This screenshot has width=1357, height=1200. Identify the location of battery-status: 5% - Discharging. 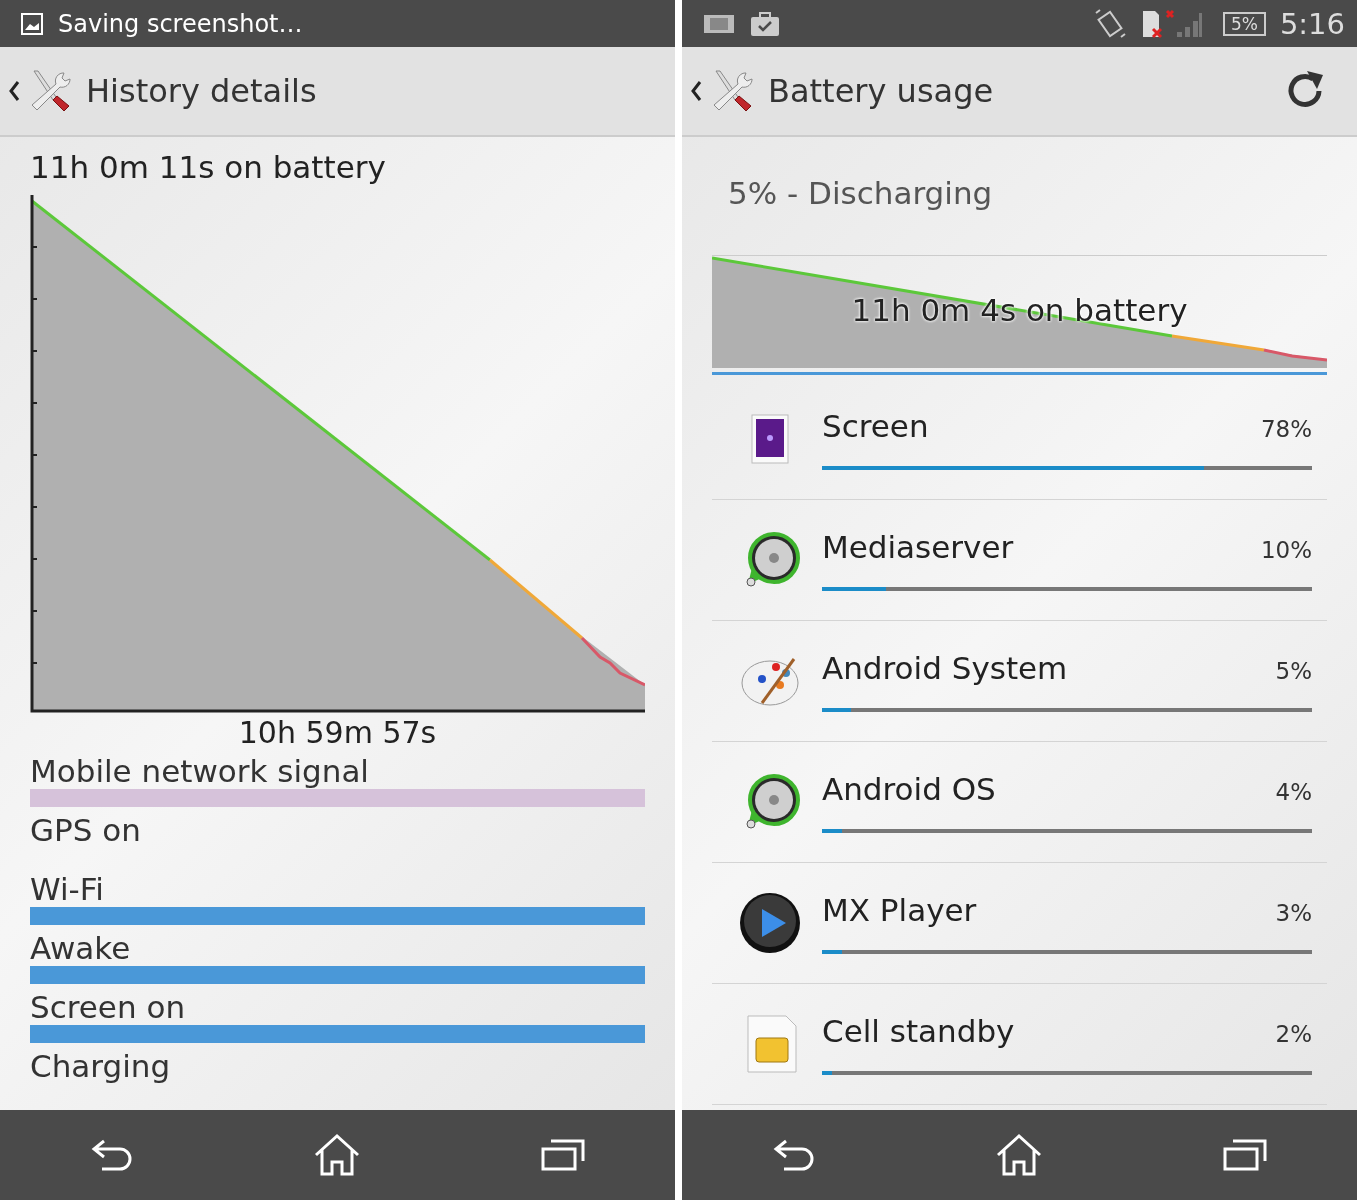
(1019, 206).